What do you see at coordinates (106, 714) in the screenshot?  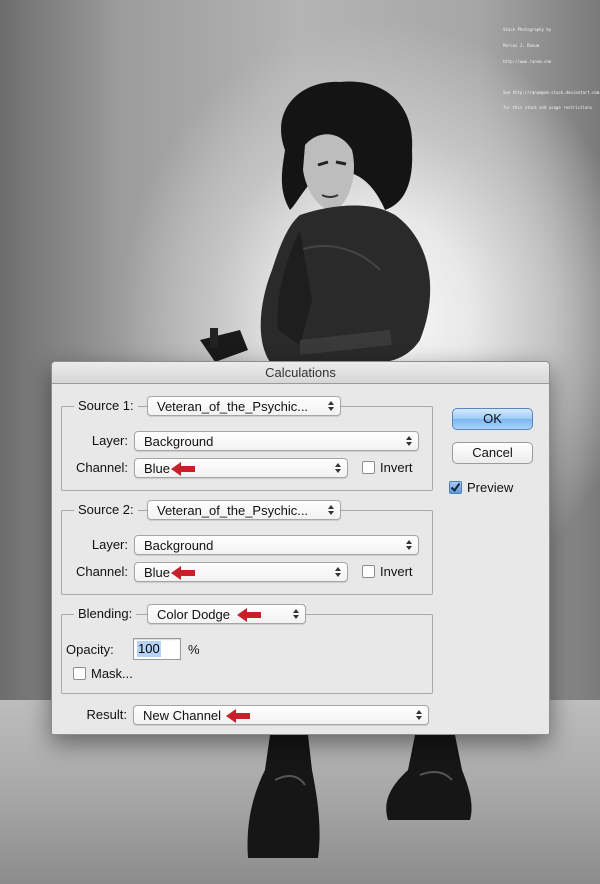 I see `result-label: Result:` at bounding box center [106, 714].